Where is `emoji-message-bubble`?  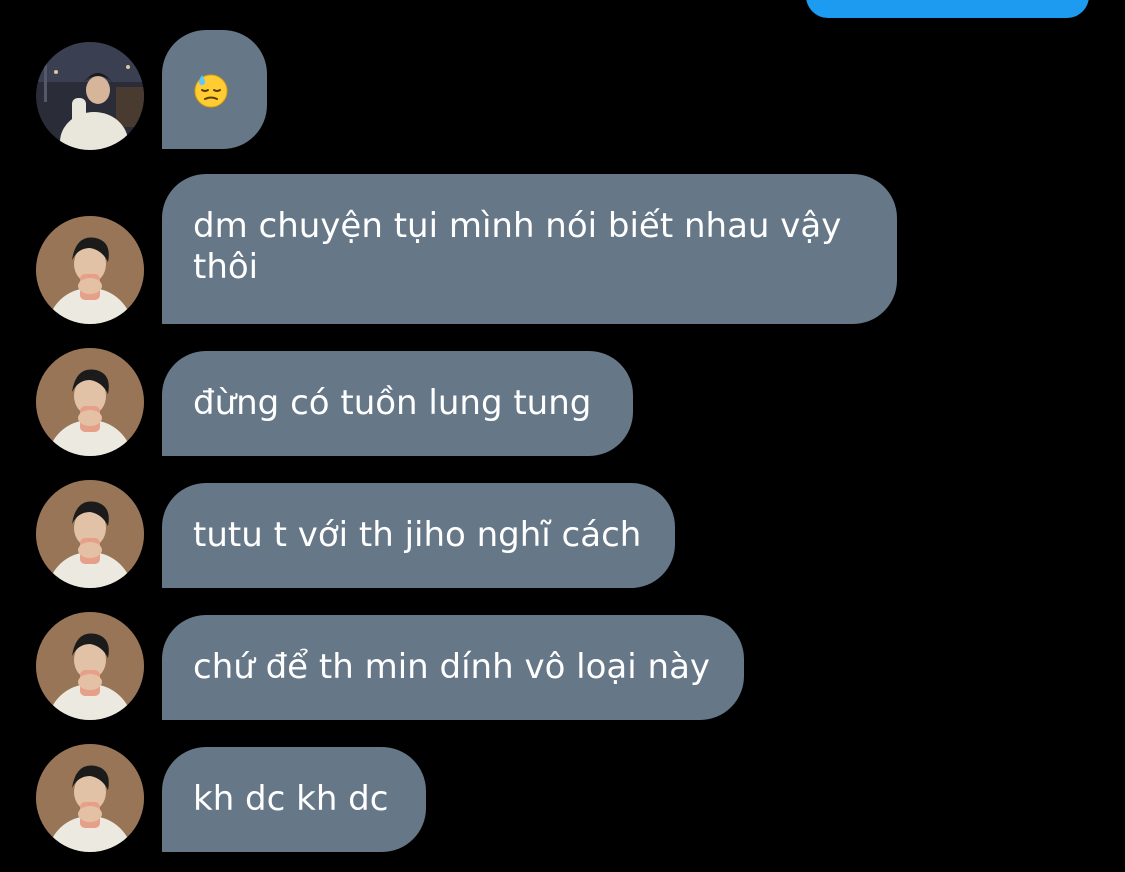 emoji-message-bubble is located at coordinates (214, 89).